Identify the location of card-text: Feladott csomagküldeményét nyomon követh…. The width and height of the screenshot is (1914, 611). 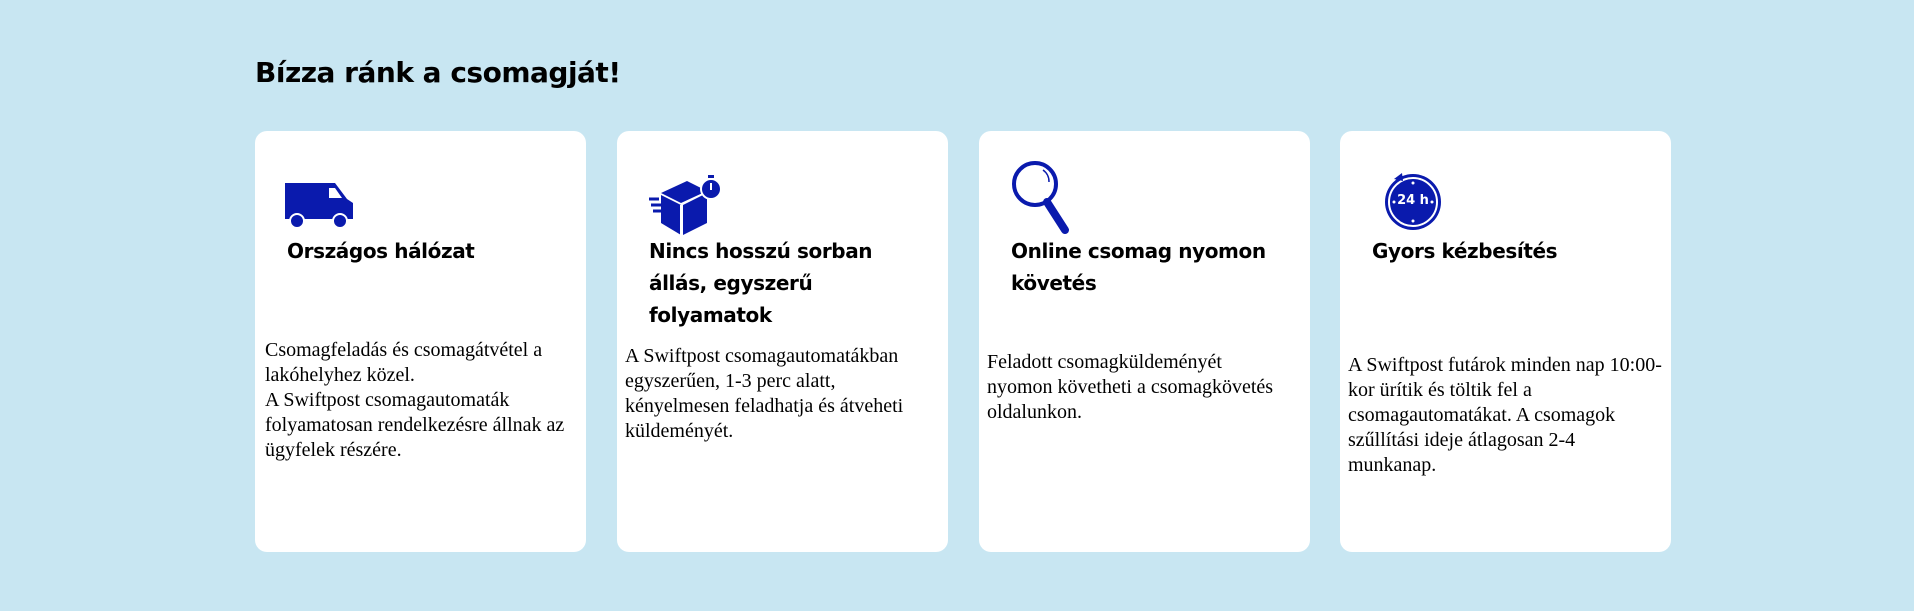
(1130, 387).